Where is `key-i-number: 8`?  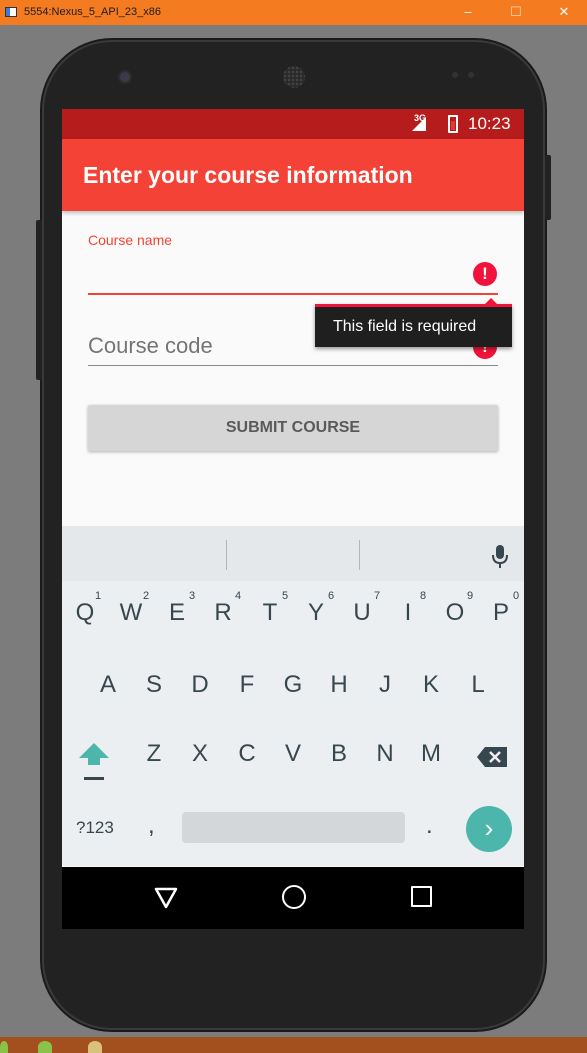
key-i-number: 8 is located at coordinates (423, 596).